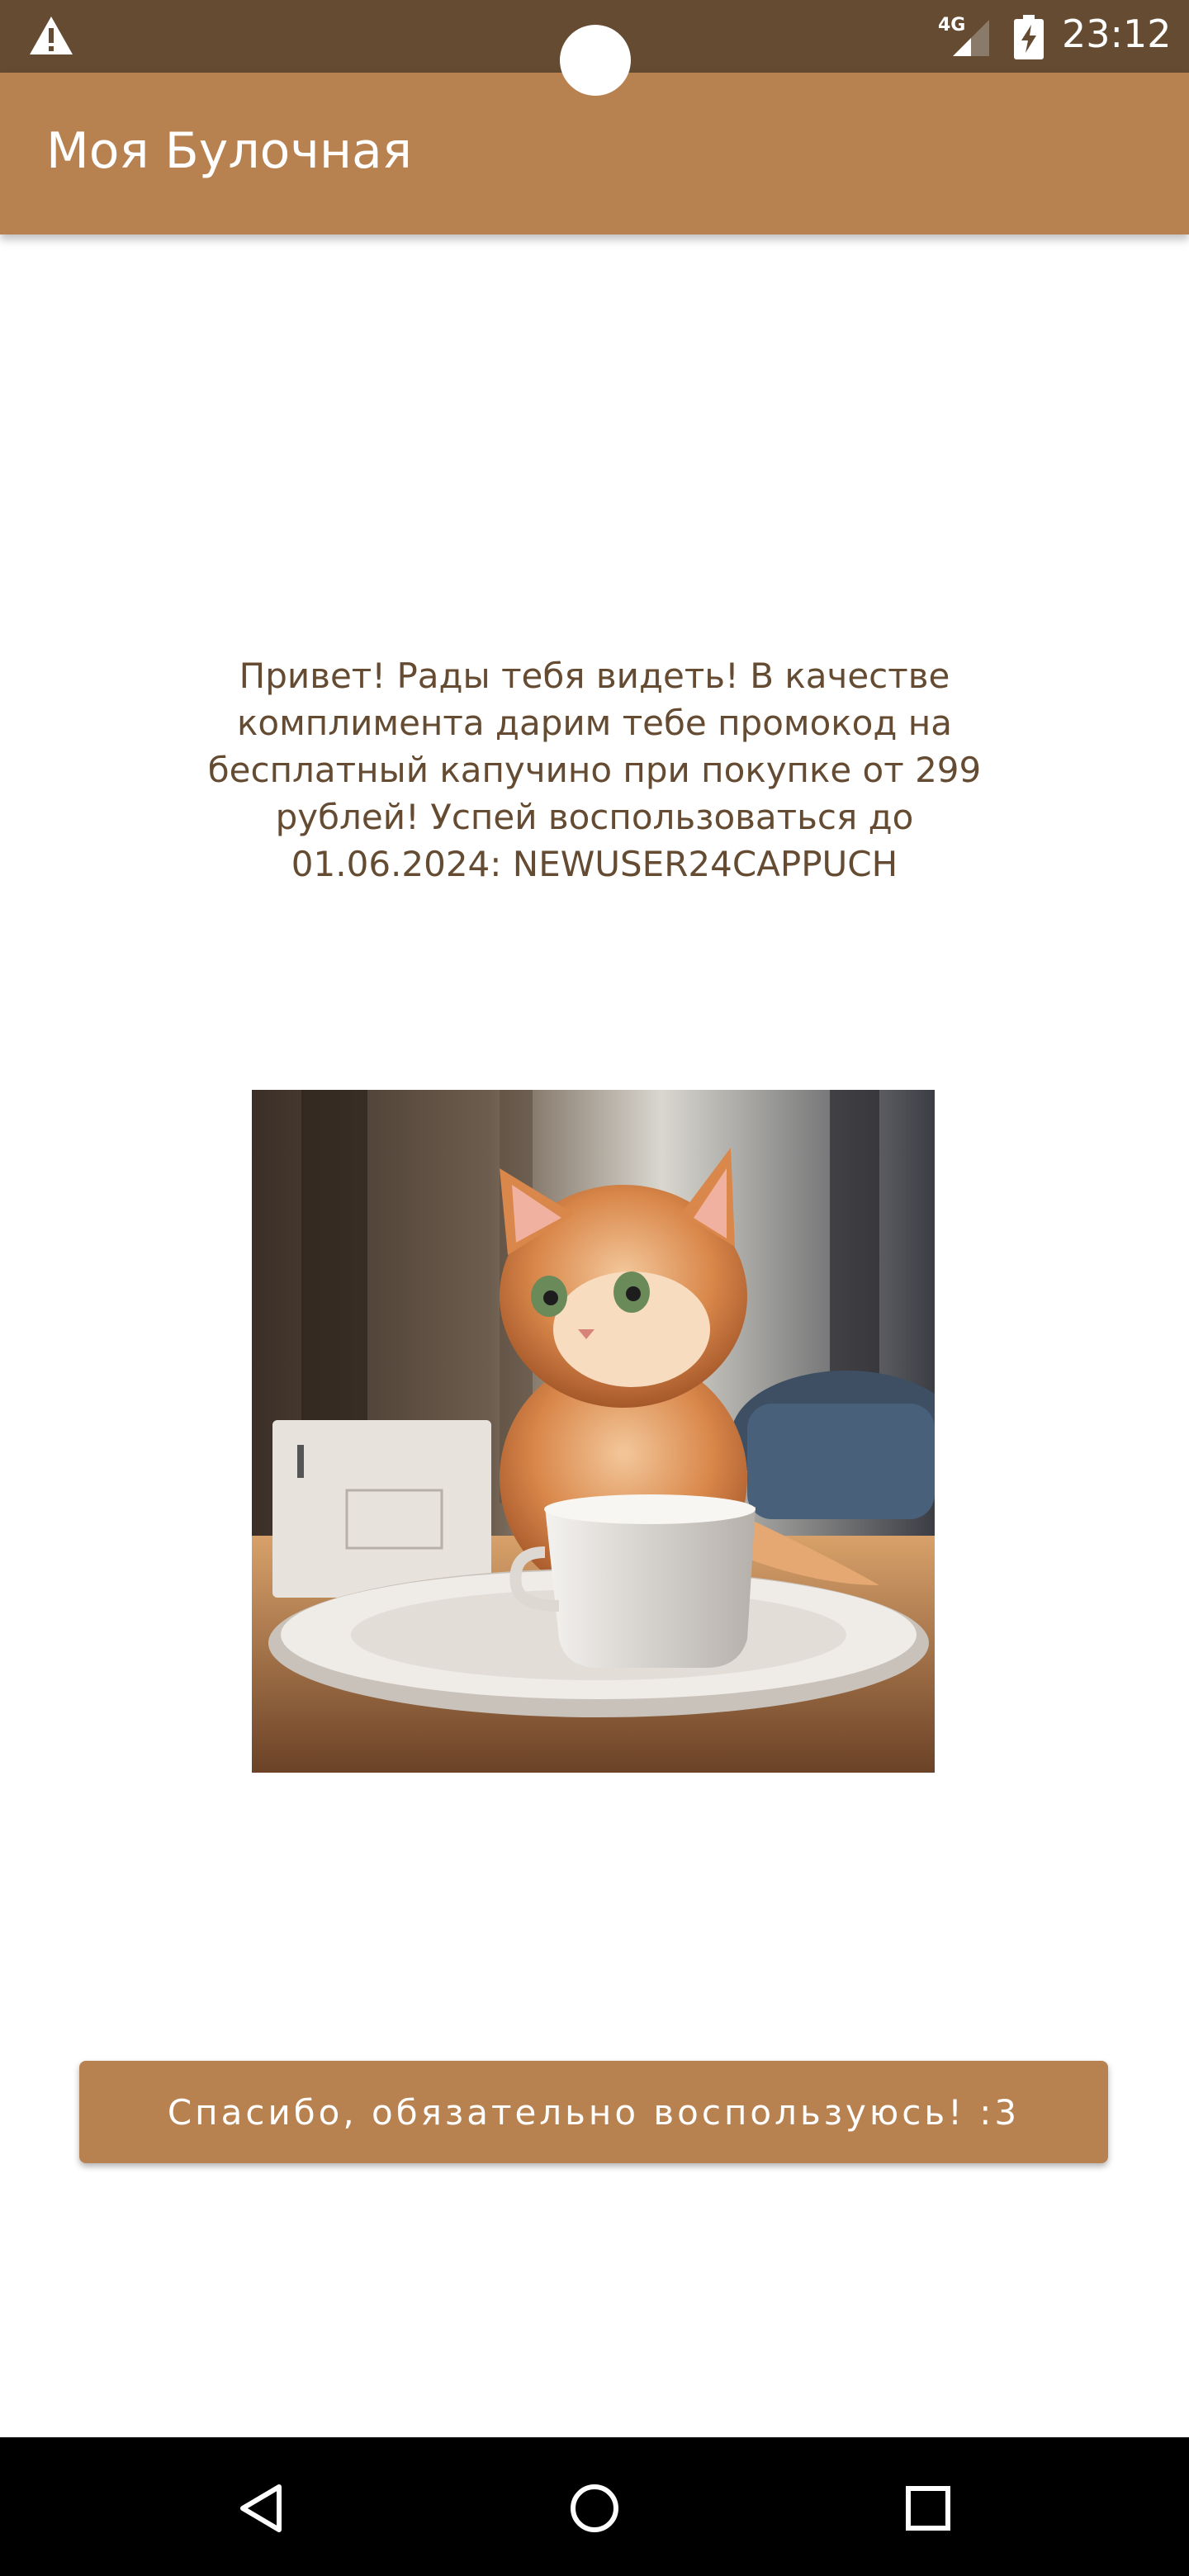 The height and width of the screenshot is (2576, 1189). I want to click on signal-icon, so click(971, 38).